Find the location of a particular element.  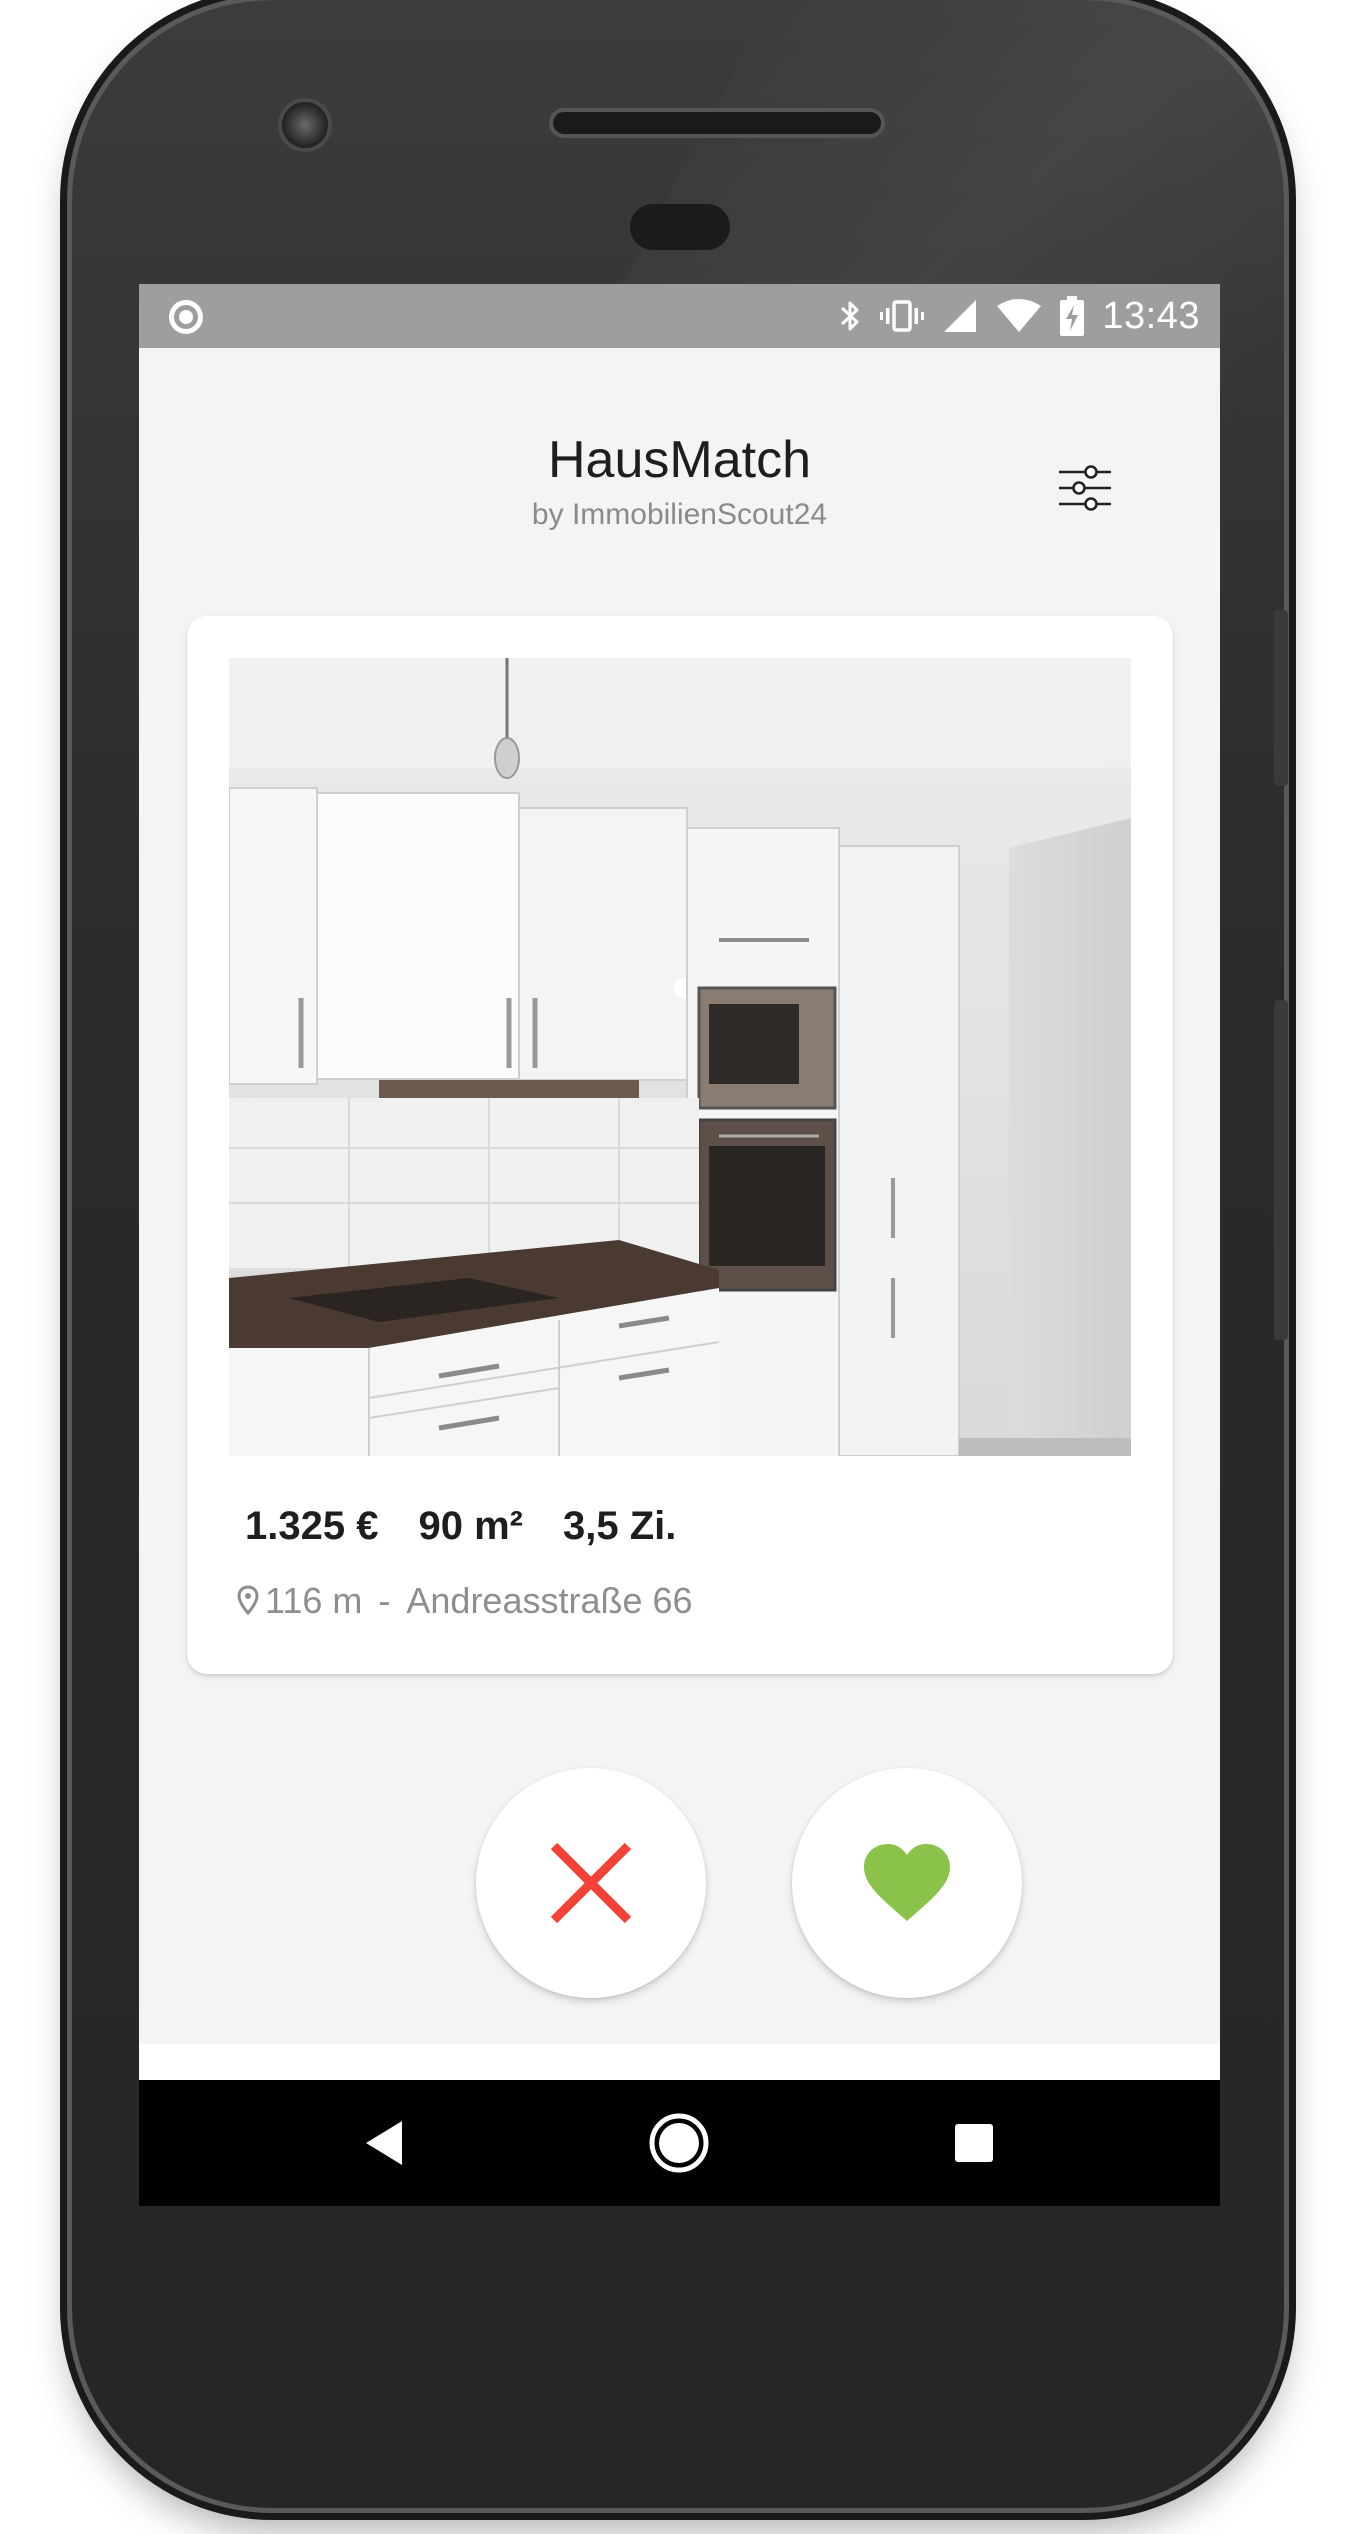

sliders-icon is located at coordinates (1085, 488).